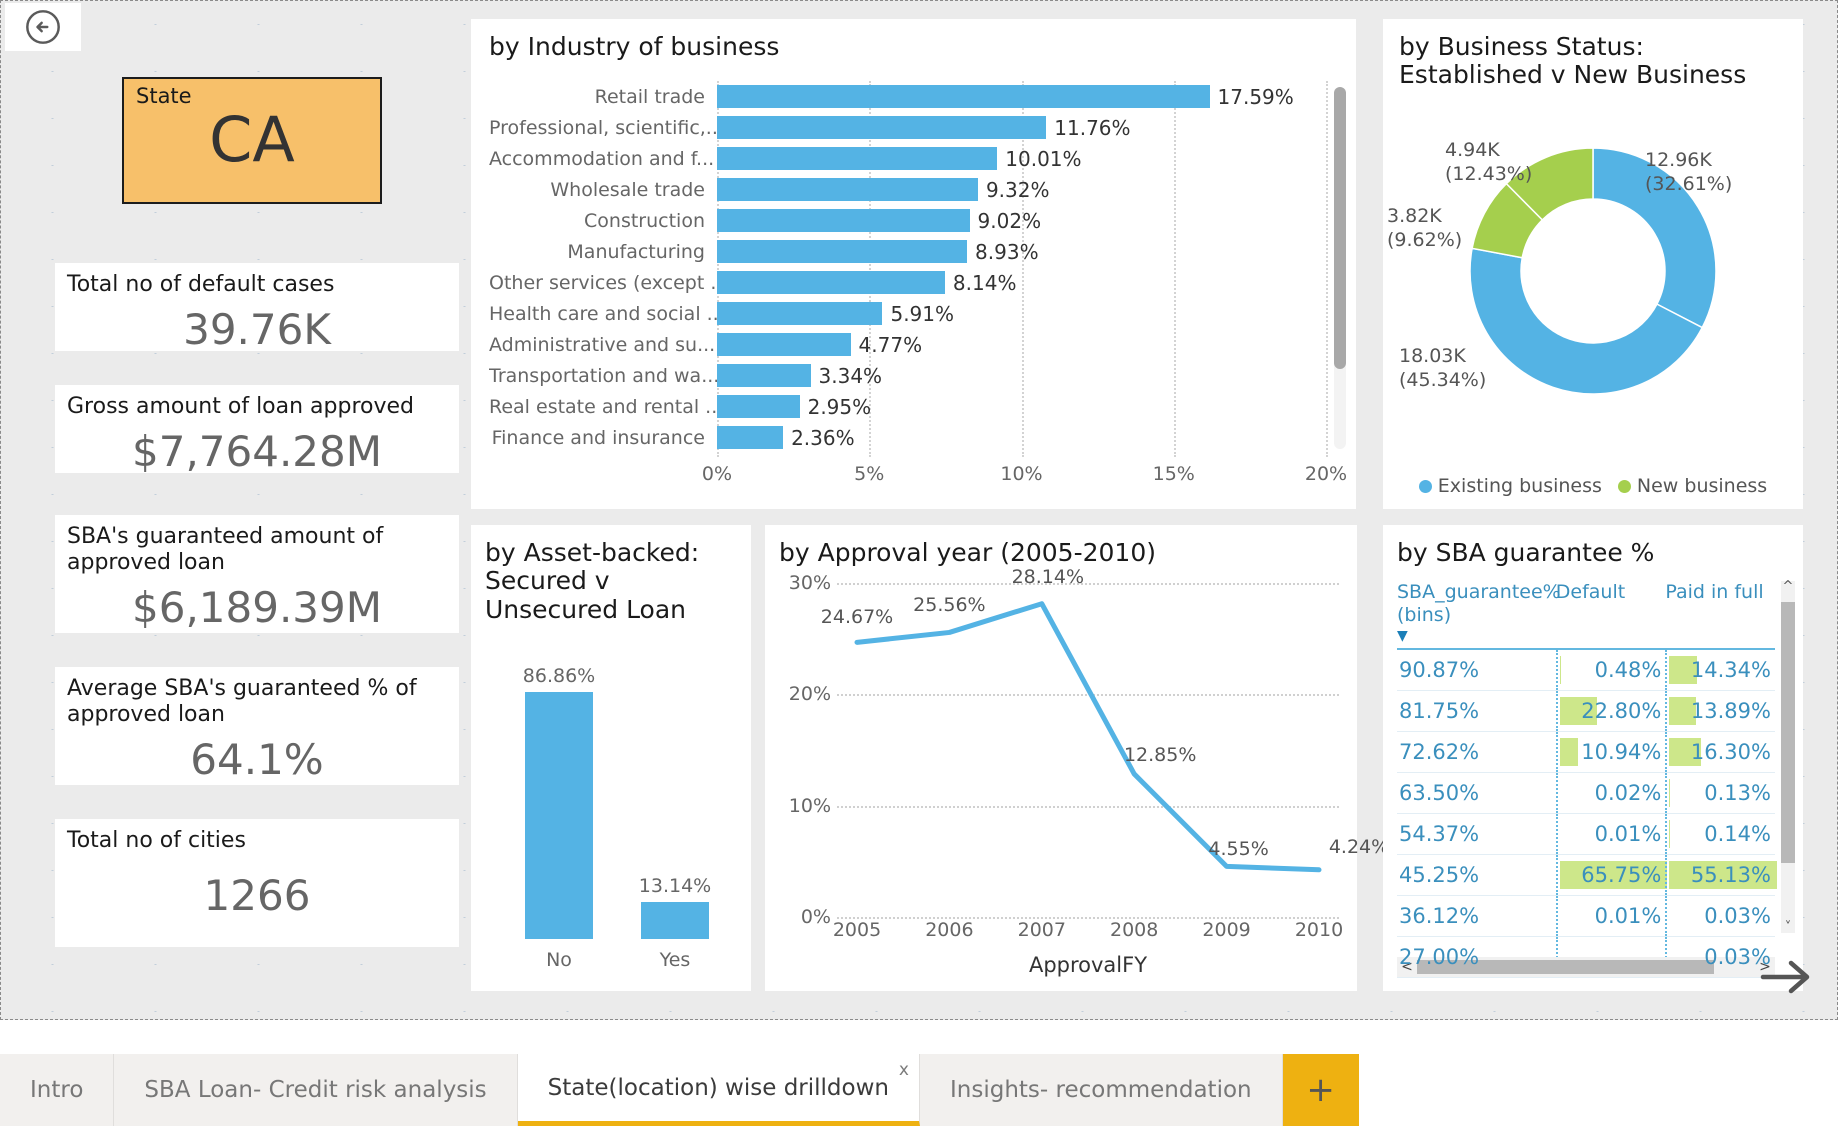  What do you see at coordinates (1479, 612) in the screenshot?
I see `table-column-header: SBA_guarantee% (bins) ▼` at bounding box center [1479, 612].